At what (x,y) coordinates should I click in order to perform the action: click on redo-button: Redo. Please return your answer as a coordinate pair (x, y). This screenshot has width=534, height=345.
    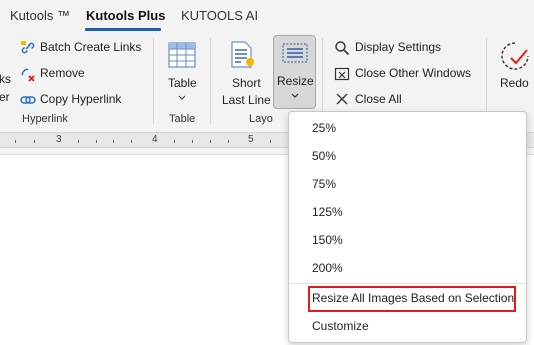
    Looking at the image, I should click on (515, 72).